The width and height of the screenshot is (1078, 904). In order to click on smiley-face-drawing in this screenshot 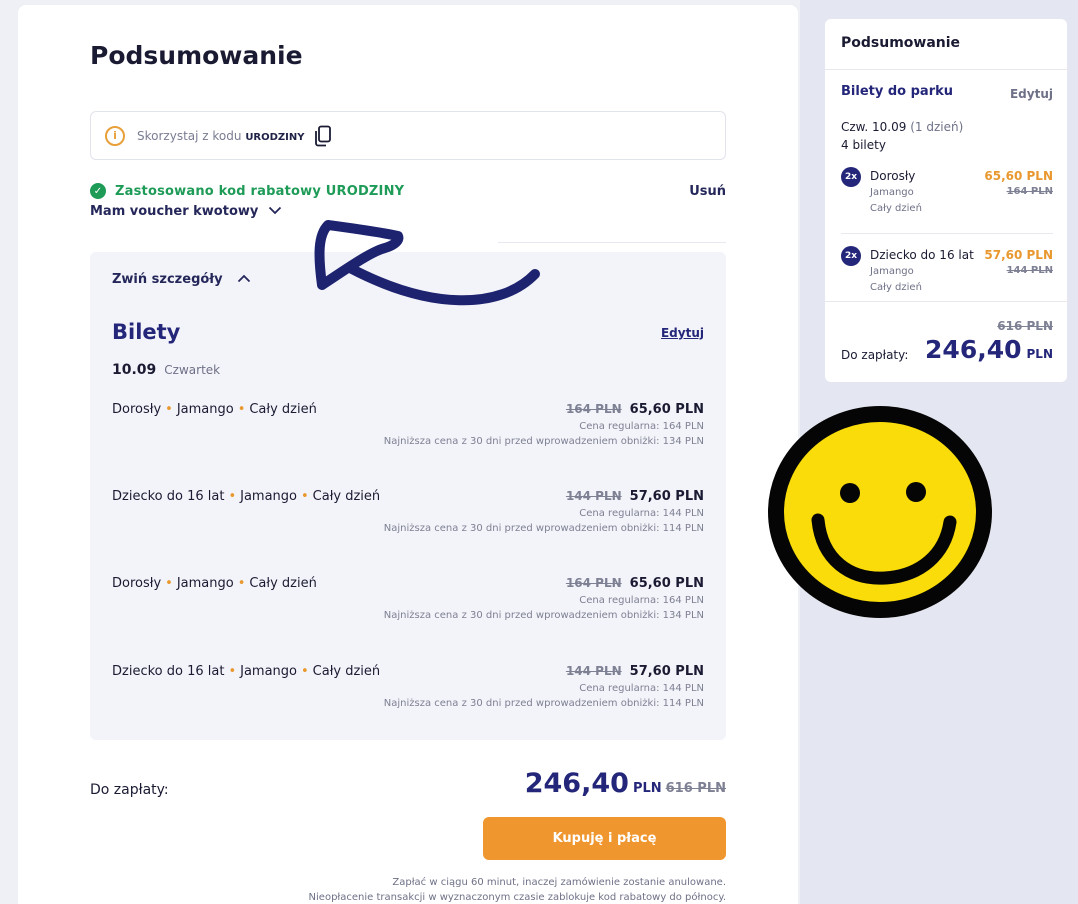, I will do `click(880, 512)`.